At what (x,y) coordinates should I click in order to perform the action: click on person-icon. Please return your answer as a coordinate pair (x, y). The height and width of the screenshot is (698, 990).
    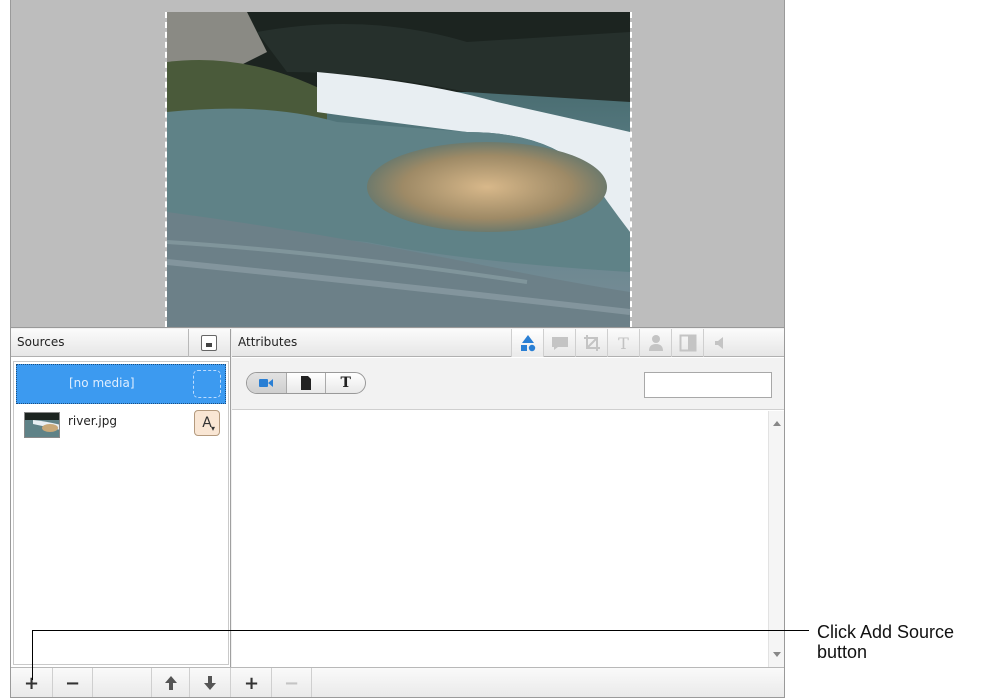
    Looking at the image, I should click on (655, 343).